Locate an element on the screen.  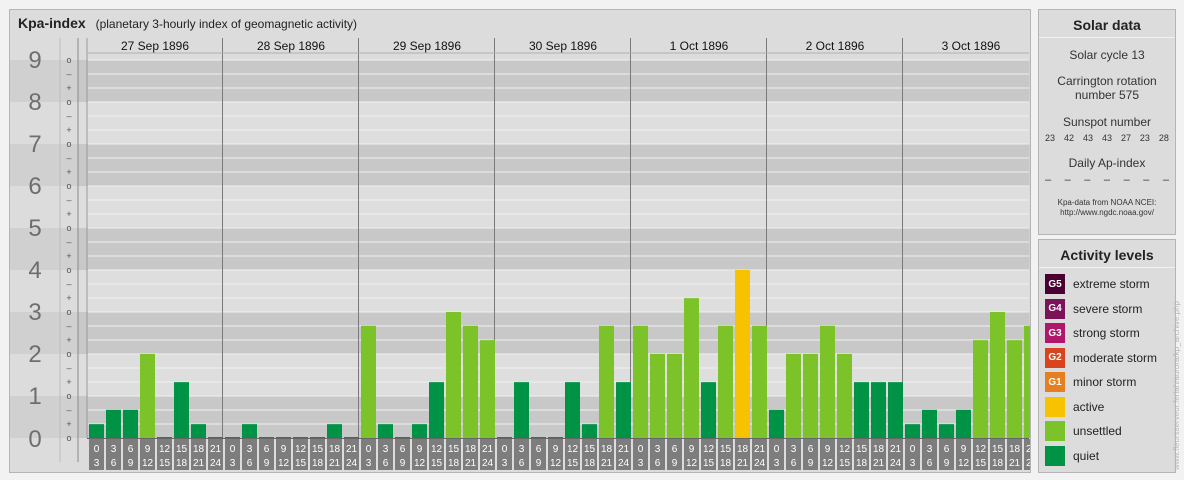
sunspot-label: Sunspot number is located at coordinates (1107, 122).